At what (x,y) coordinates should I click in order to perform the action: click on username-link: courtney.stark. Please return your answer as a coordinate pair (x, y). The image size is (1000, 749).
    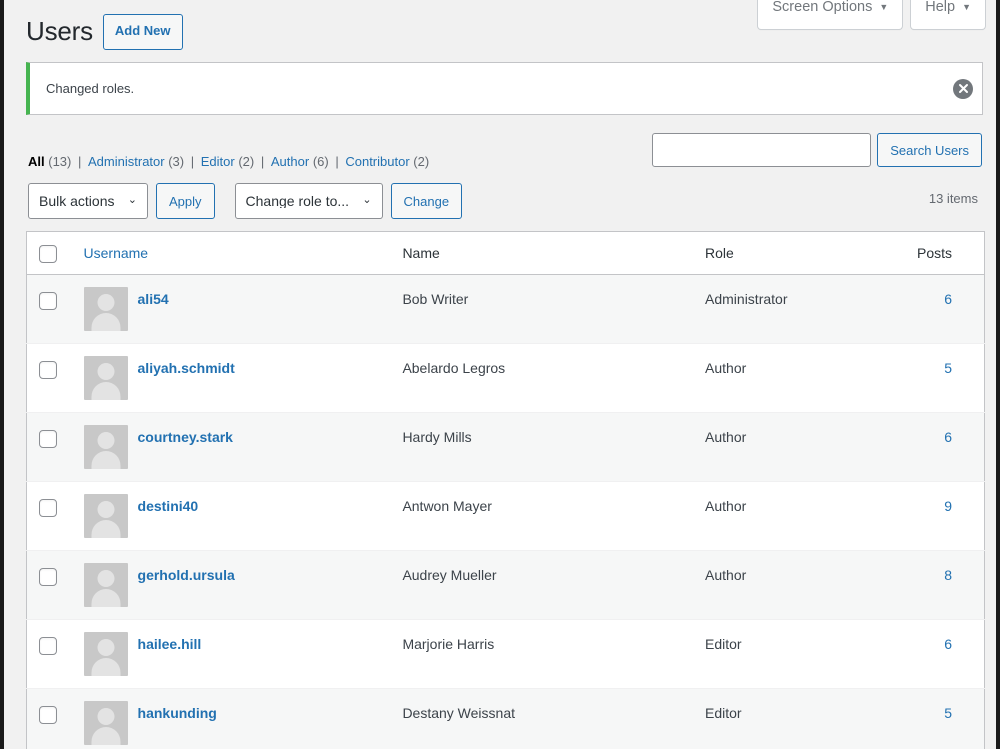
    Looking at the image, I should click on (185, 436).